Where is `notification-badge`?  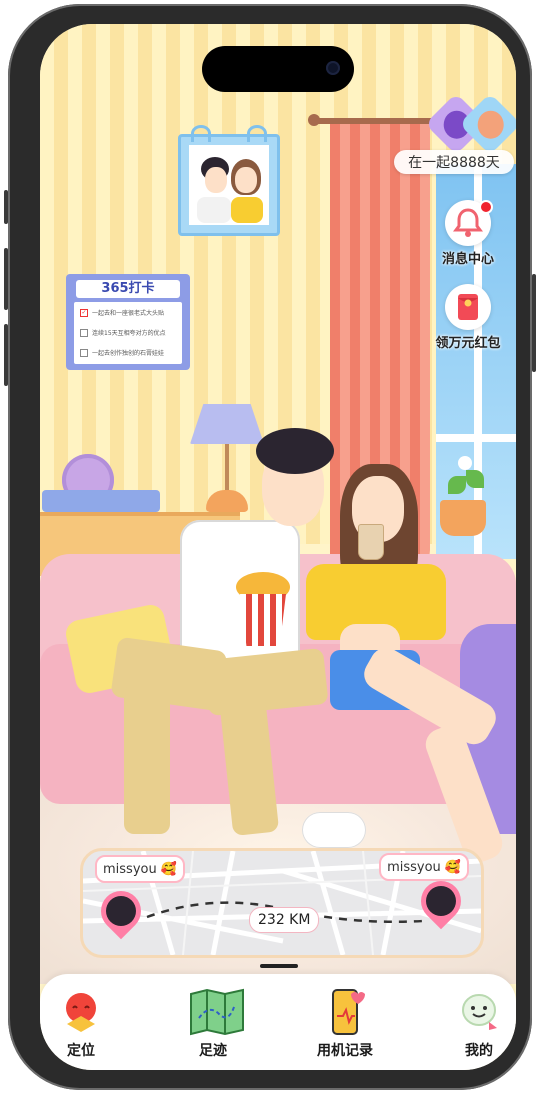 notification-badge is located at coordinates (486, 207).